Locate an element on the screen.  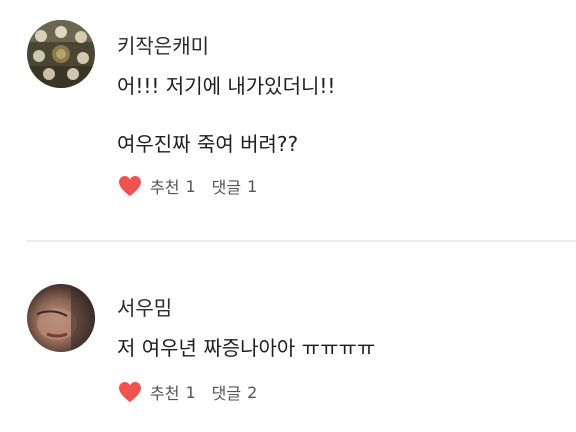
reply-count: 2 is located at coordinates (252, 392).